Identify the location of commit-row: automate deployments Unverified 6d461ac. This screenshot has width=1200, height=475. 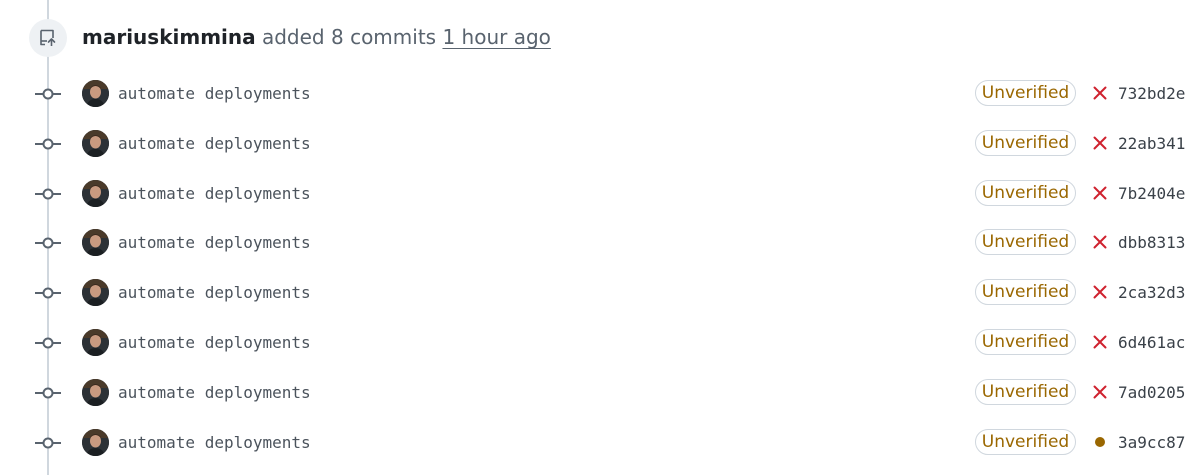
(600, 343).